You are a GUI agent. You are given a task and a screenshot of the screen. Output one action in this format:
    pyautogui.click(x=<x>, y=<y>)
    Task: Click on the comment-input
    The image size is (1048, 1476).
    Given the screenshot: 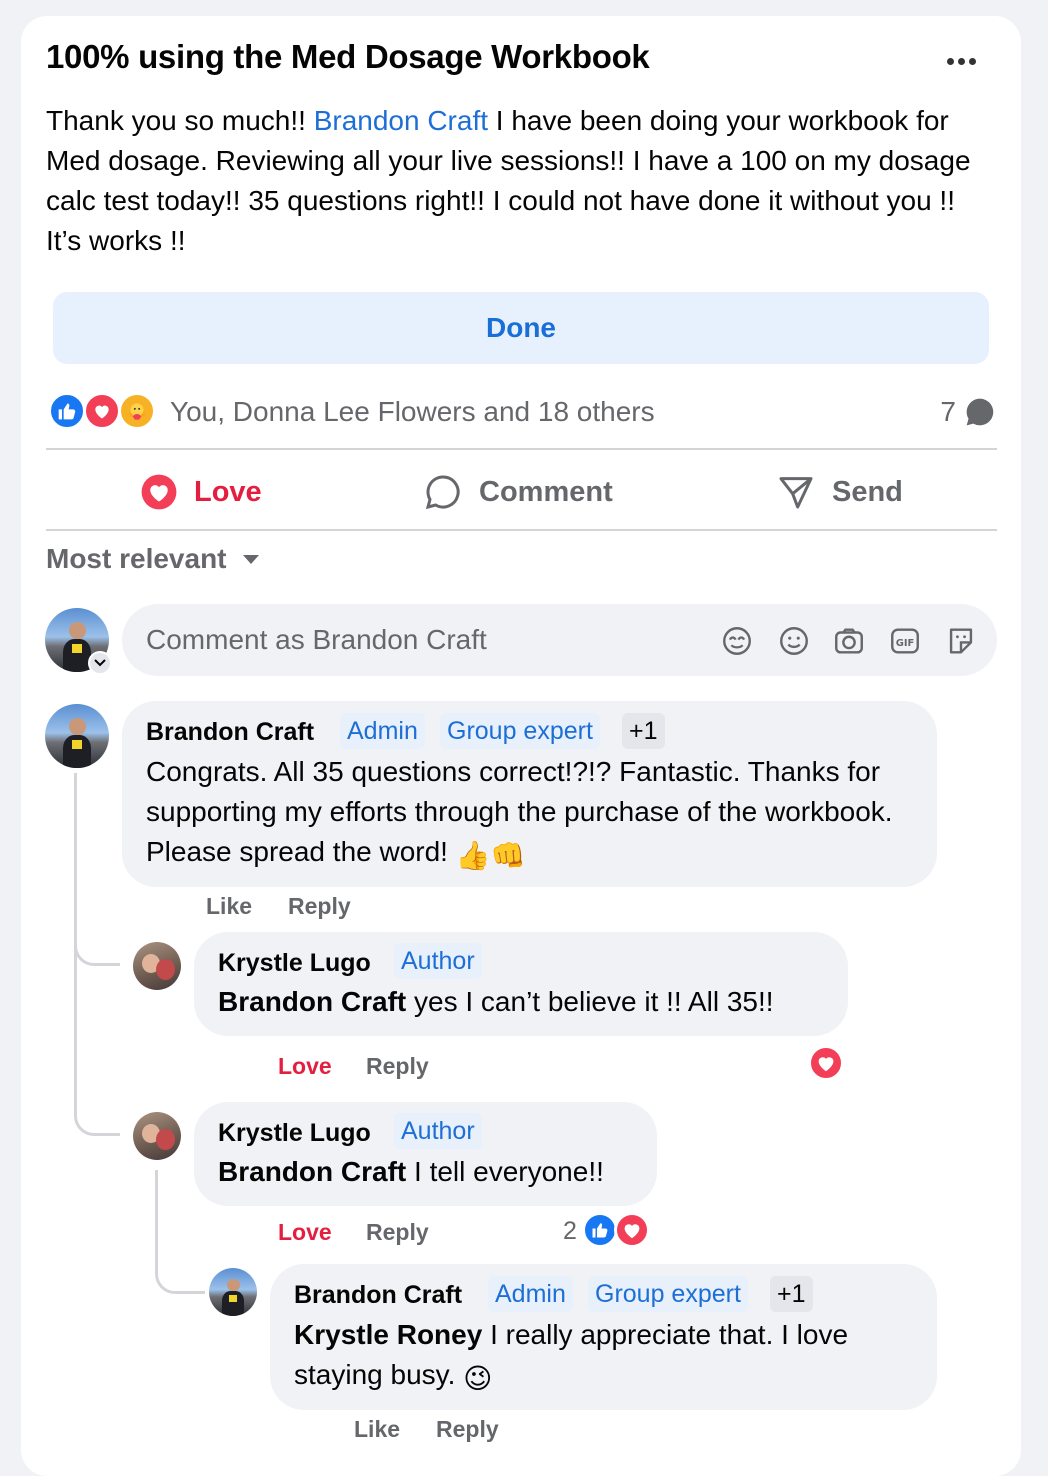 What is the action you would take?
    pyautogui.click(x=426, y=640)
    